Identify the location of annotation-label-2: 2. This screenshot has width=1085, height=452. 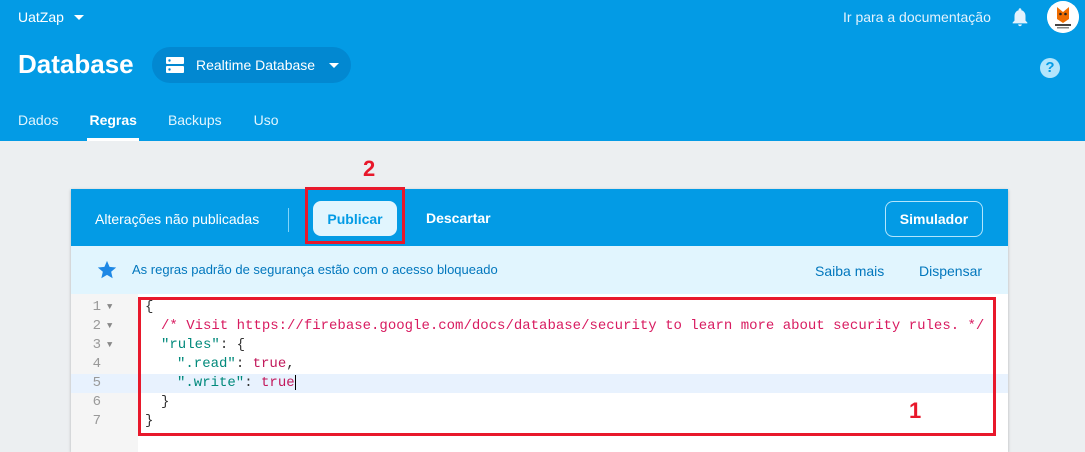
(369, 168).